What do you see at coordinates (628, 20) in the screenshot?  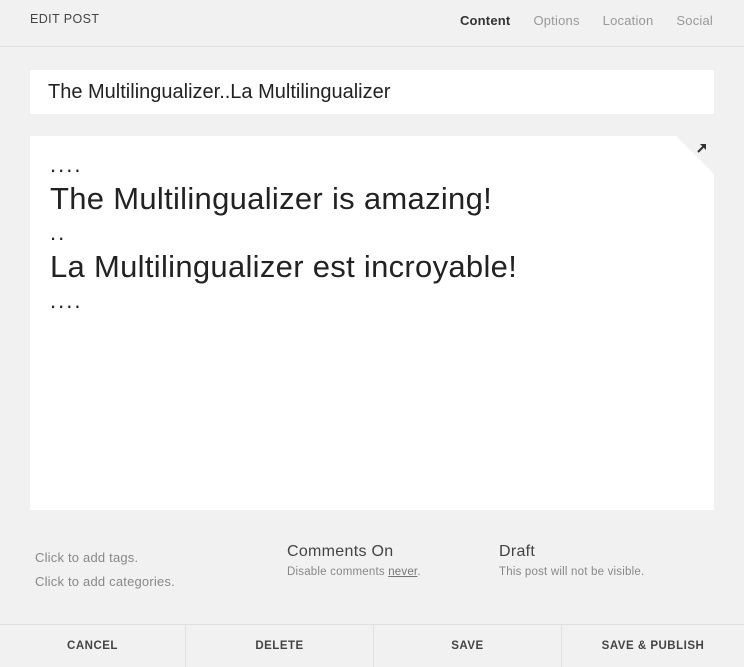 I see `tab-location: Location` at bounding box center [628, 20].